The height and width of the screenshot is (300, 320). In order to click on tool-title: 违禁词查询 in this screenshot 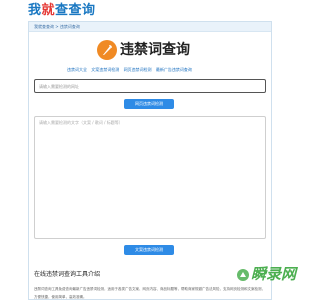, I will do `click(155, 50)`.